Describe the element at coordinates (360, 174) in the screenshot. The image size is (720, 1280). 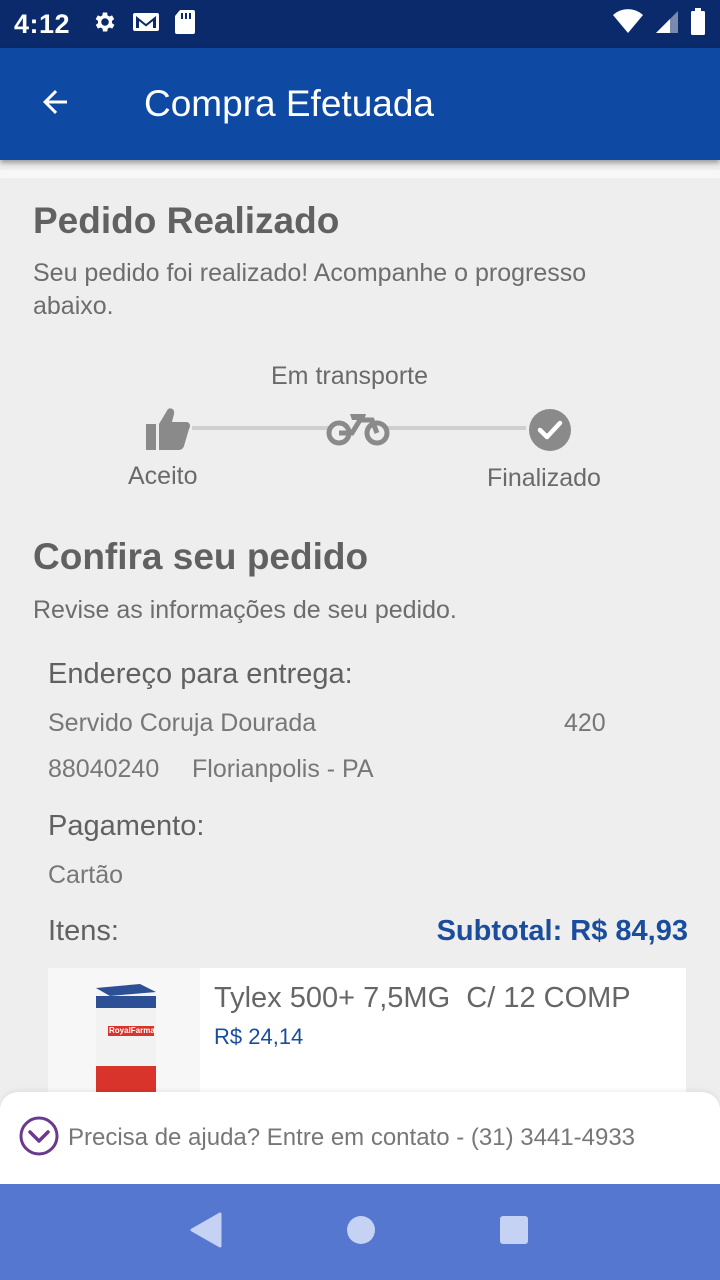
I see `divider` at that location.